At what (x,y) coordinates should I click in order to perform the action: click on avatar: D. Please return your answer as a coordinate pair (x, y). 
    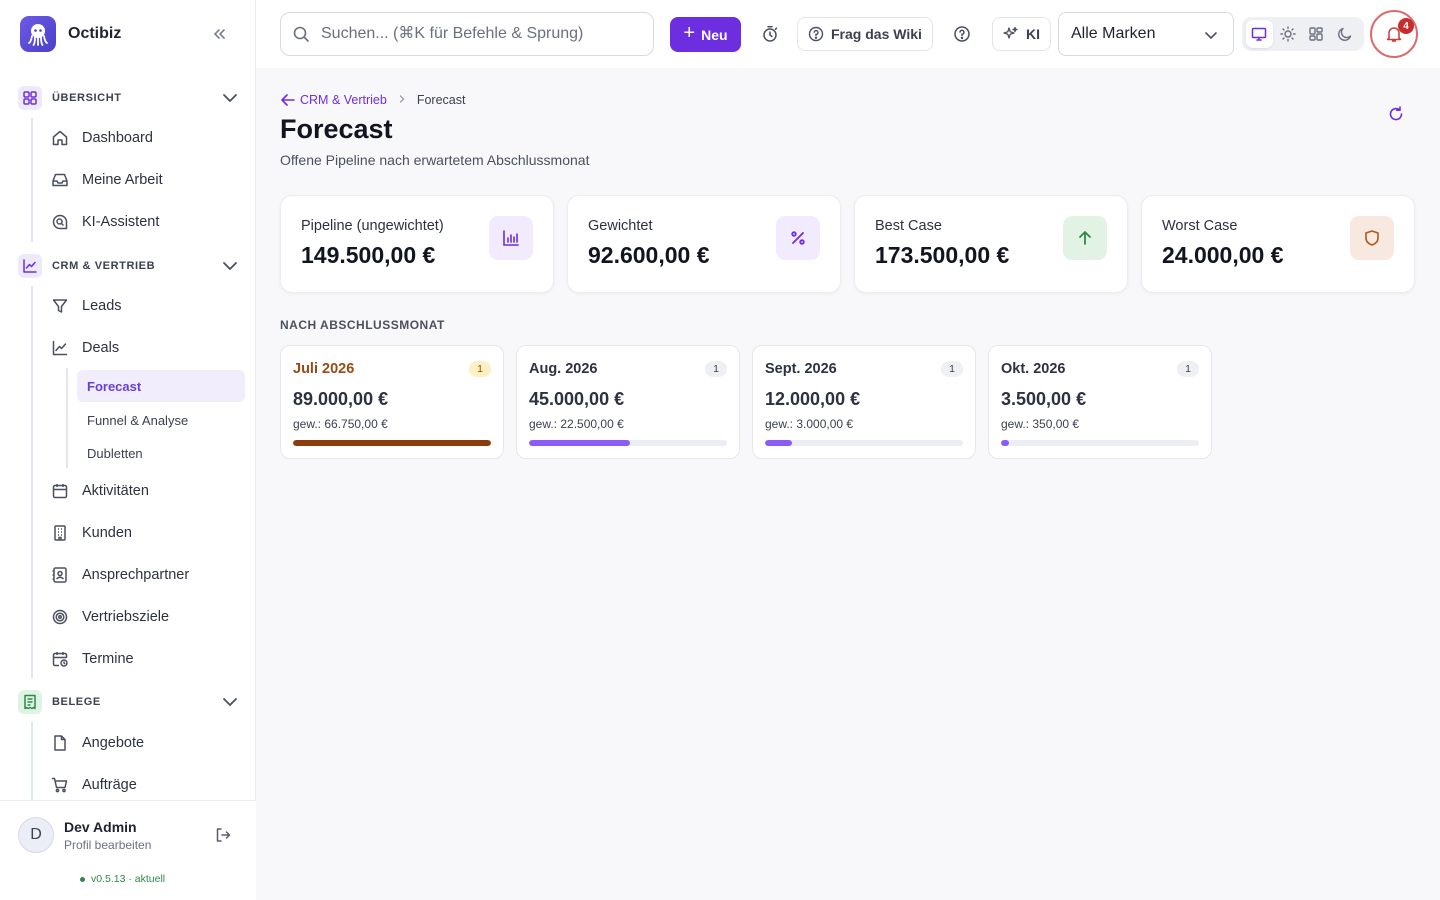
    Looking at the image, I should click on (36, 835).